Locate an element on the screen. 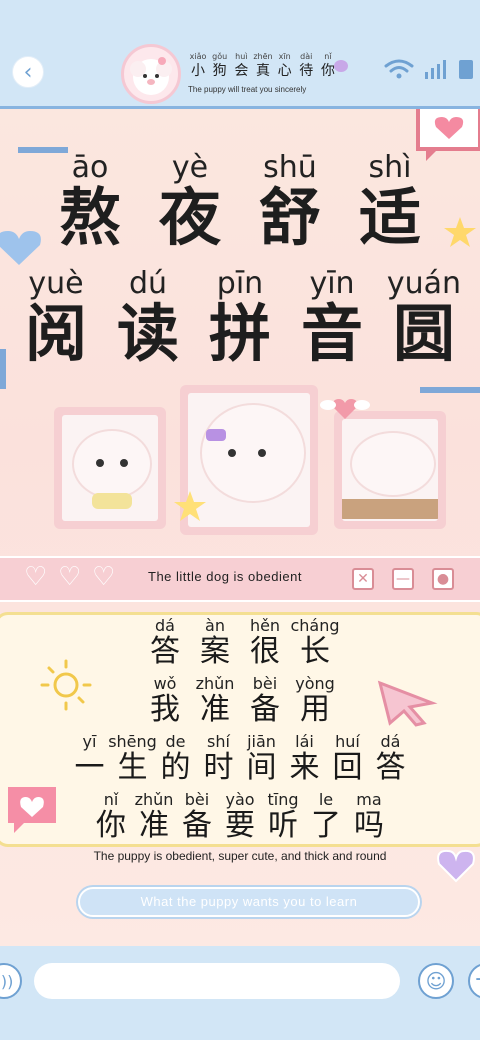  avatar is located at coordinates (151, 74).